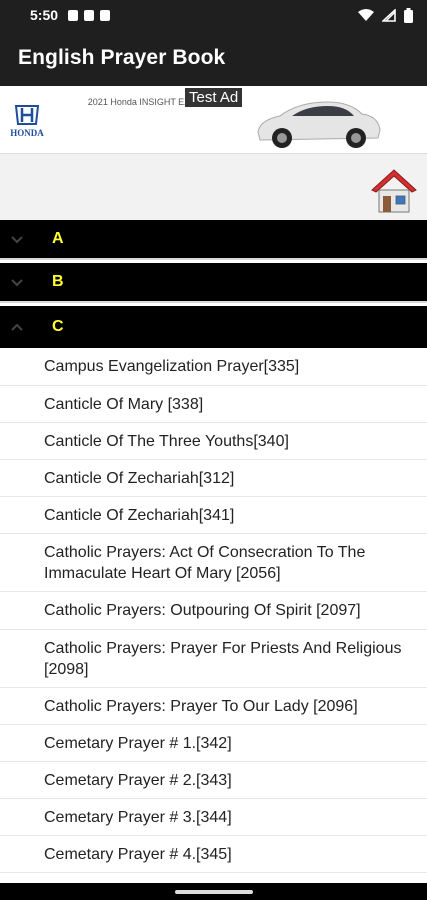  Describe the element at coordinates (58, 326) in the screenshot. I see `section-label: C` at that location.